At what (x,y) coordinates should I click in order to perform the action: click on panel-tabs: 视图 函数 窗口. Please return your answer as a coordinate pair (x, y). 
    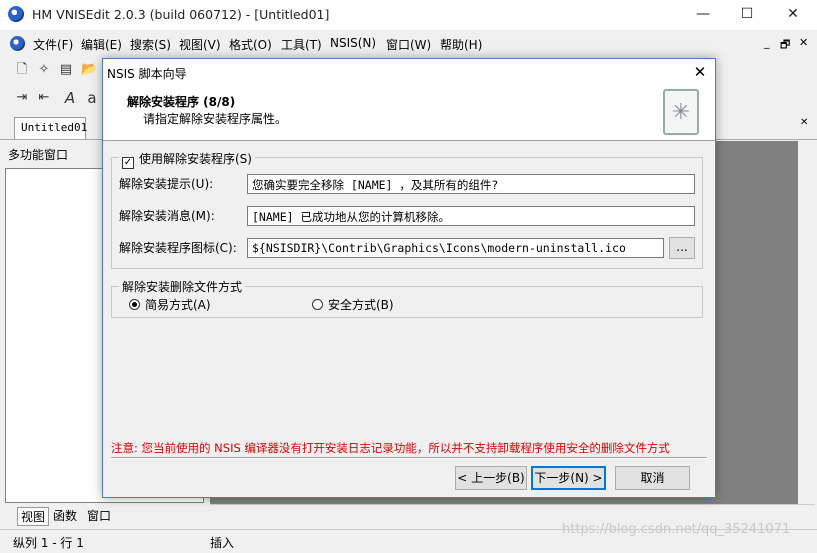
    Looking at the image, I should click on (104, 515).